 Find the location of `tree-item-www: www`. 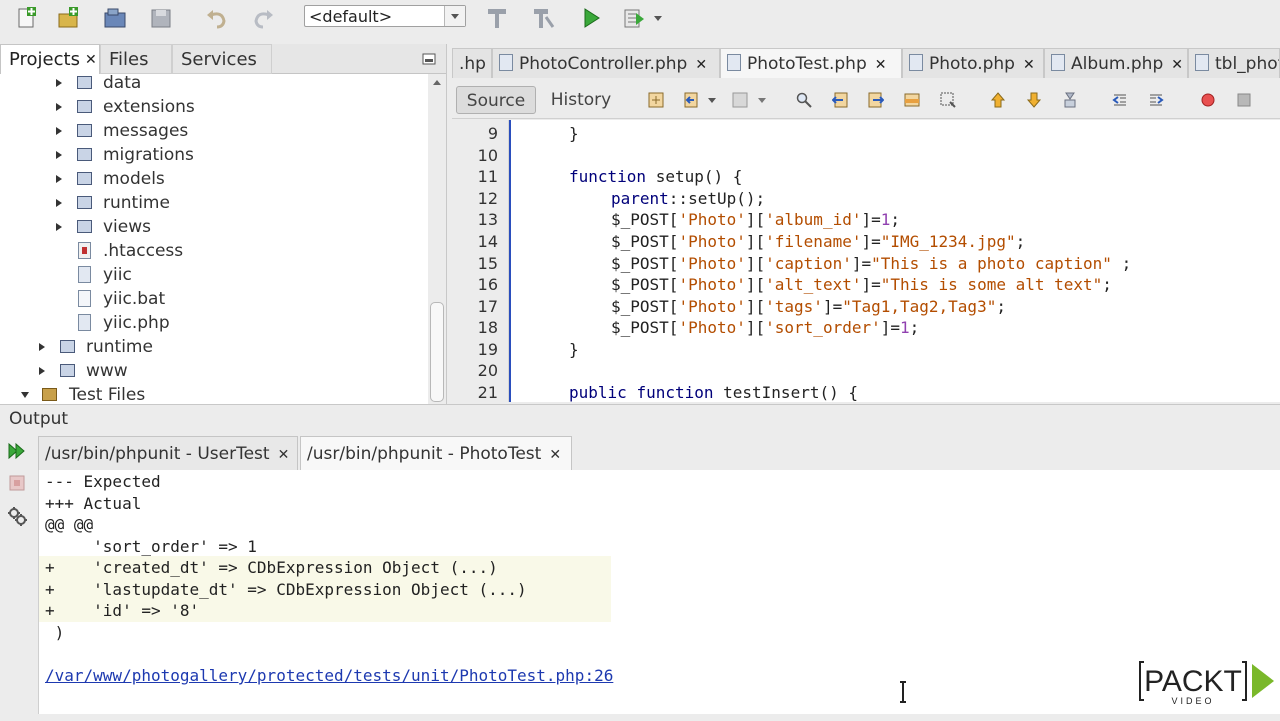

tree-item-www: www is located at coordinates (214, 371).